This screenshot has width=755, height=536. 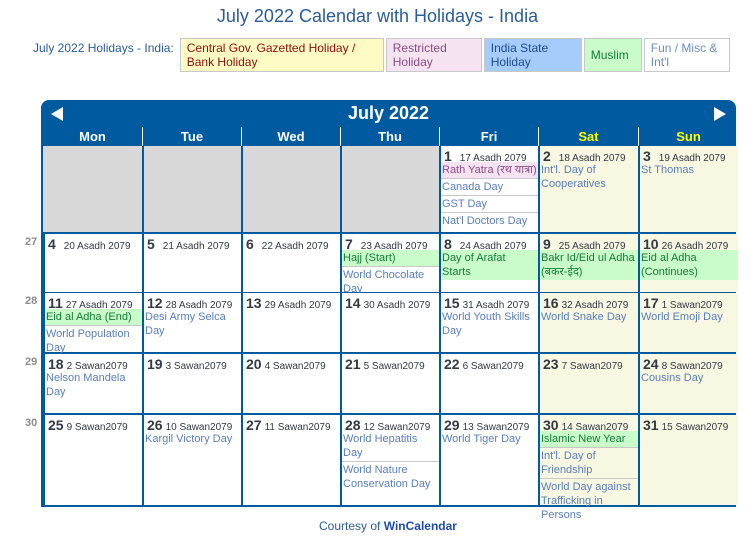 What do you see at coordinates (377, 526) in the screenshot?
I see `footer-courtesy: Courtesy of WinCalendar` at bounding box center [377, 526].